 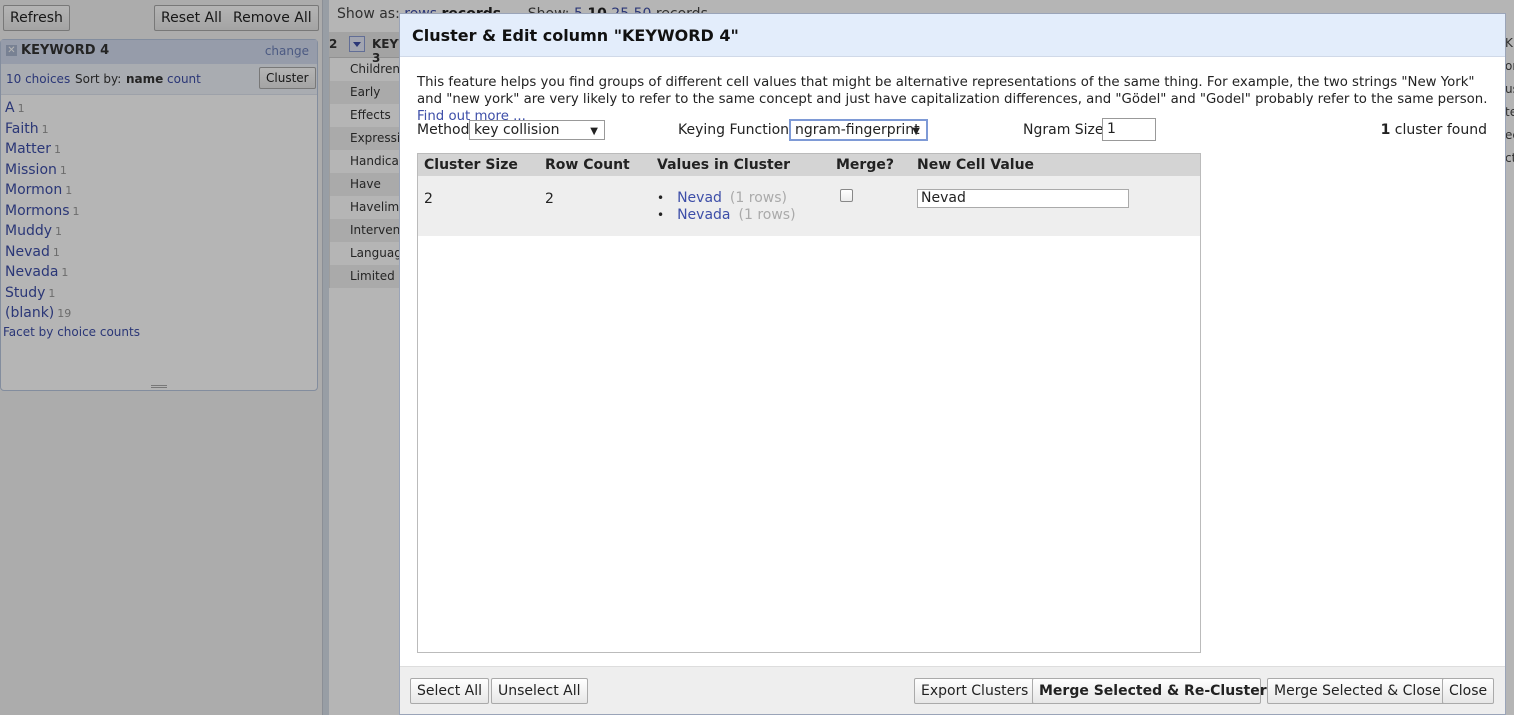 What do you see at coordinates (1440, 130) in the screenshot?
I see `cluster-found-text: cluster found` at bounding box center [1440, 130].